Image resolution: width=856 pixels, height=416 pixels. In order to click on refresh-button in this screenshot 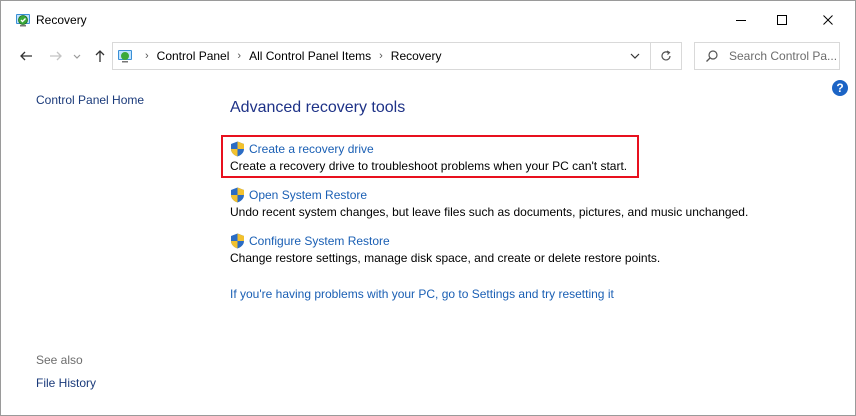, I will do `click(666, 56)`.